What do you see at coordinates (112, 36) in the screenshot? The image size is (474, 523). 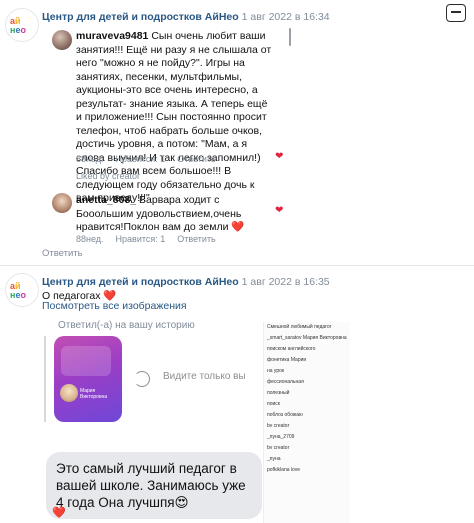 I see `comment-username: muraveva9481` at bounding box center [112, 36].